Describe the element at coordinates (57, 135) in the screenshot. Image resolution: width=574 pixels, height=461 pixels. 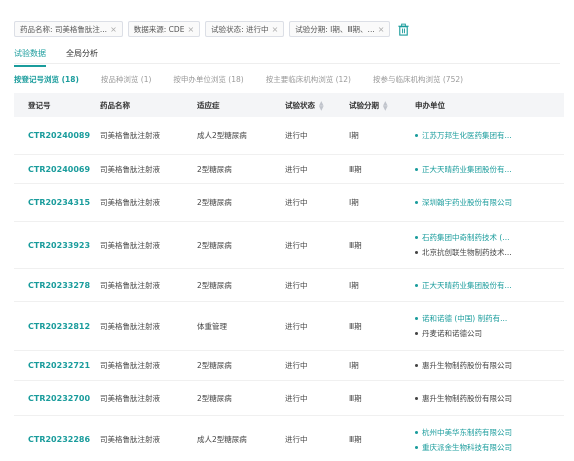
I see `registration-number-link: CTR20240089` at that location.